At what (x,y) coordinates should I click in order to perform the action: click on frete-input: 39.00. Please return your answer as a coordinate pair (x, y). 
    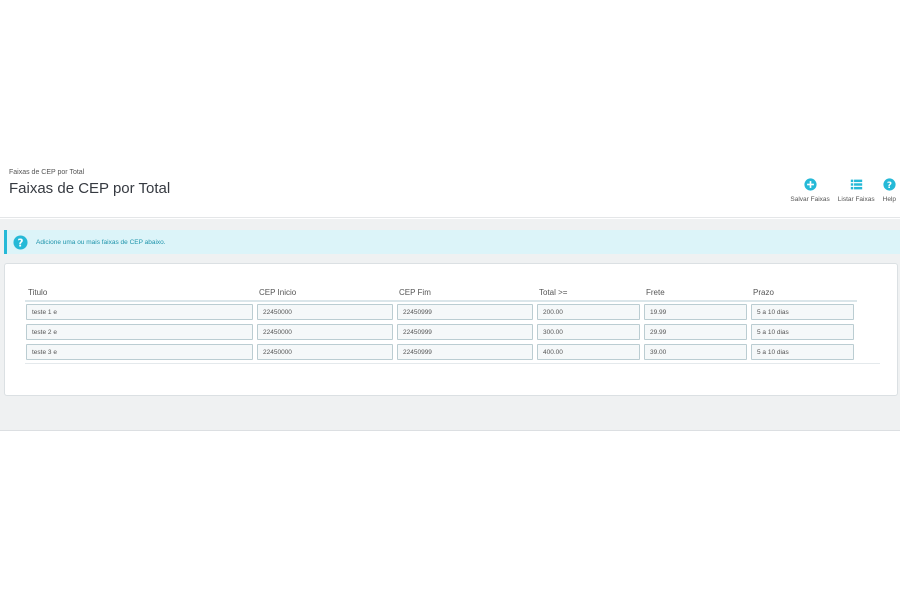
    Looking at the image, I should click on (695, 352).